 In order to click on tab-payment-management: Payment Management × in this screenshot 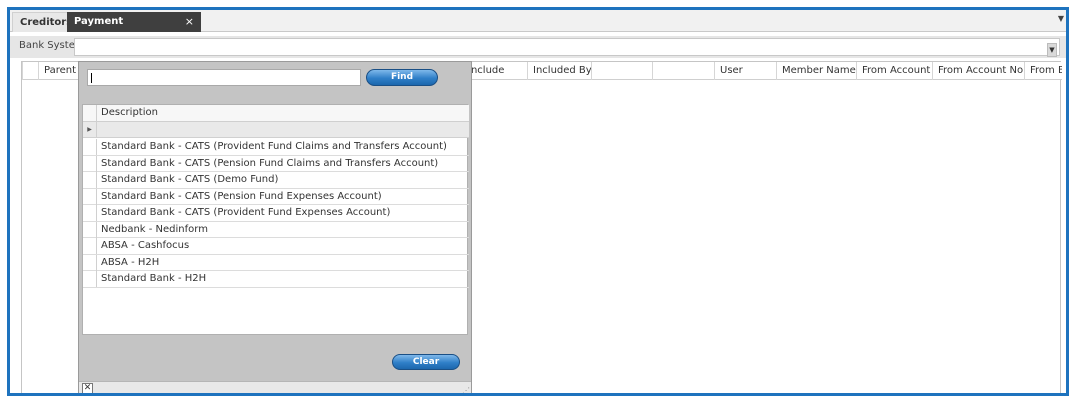, I will do `click(134, 29)`.